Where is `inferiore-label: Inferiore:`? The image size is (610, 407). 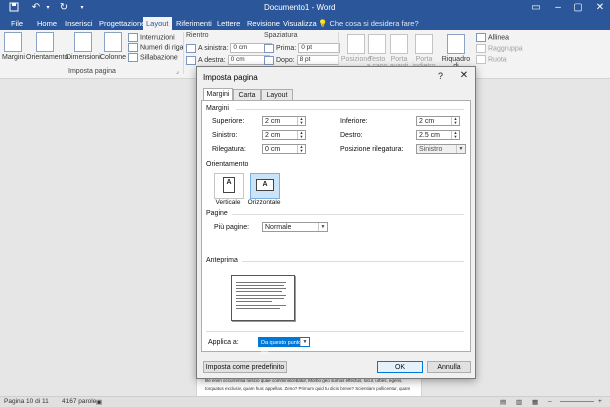 inferiore-label: Inferiore: is located at coordinates (354, 121).